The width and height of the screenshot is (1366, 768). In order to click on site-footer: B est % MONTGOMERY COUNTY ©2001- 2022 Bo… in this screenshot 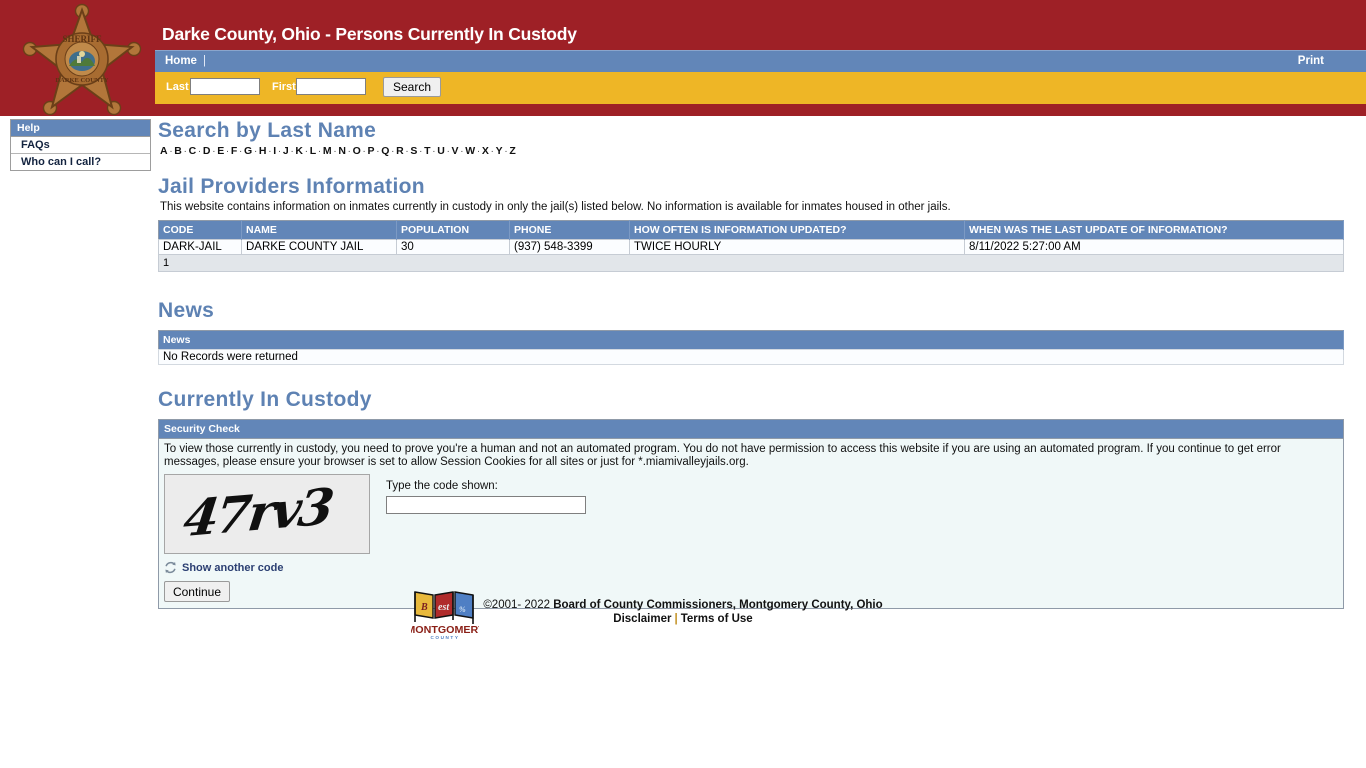, I will do `click(683, 612)`.